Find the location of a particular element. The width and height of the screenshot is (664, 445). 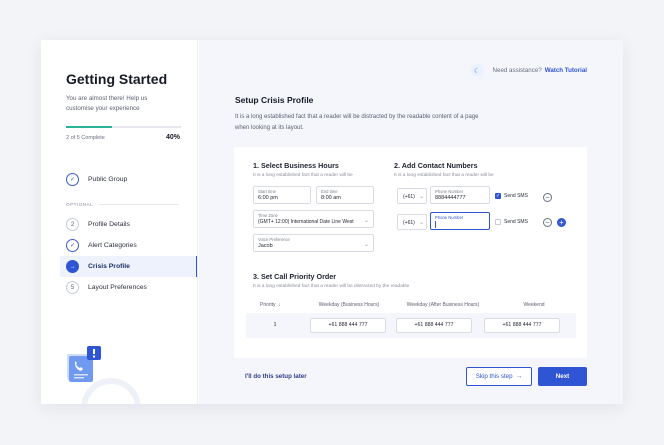

send-sms-checkbox is located at coordinates (498, 222).